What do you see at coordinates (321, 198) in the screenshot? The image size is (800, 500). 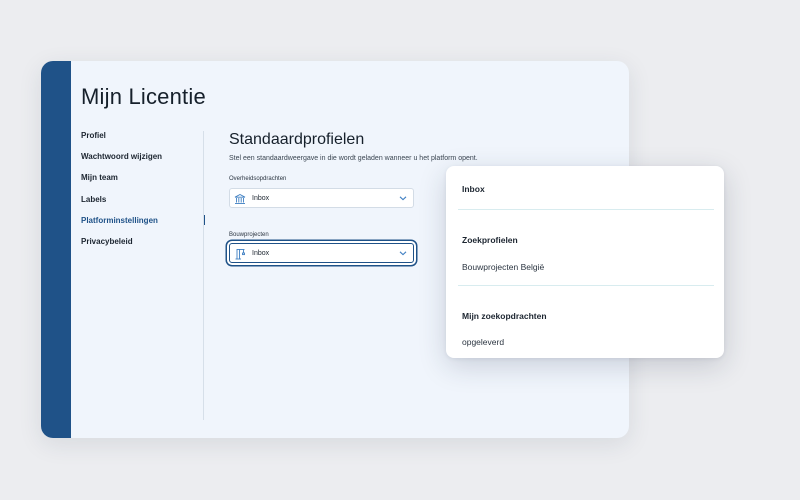 I see `government-tenders-select: Inbox` at bounding box center [321, 198].